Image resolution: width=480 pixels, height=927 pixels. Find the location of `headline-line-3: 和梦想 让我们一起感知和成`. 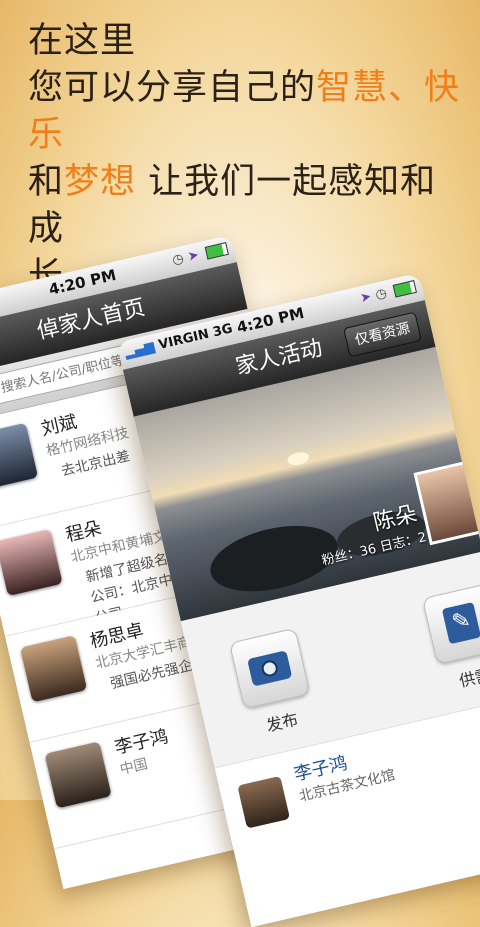

headline-line-3: 和梦想 让我们一起感知和成 is located at coordinates (232, 205).